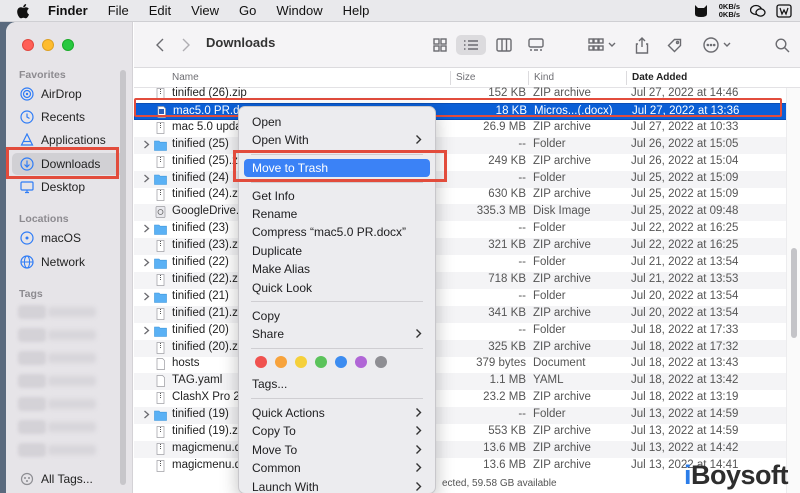 This screenshot has height=493, width=800. I want to click on menu-window: Window, so click(299, 10).